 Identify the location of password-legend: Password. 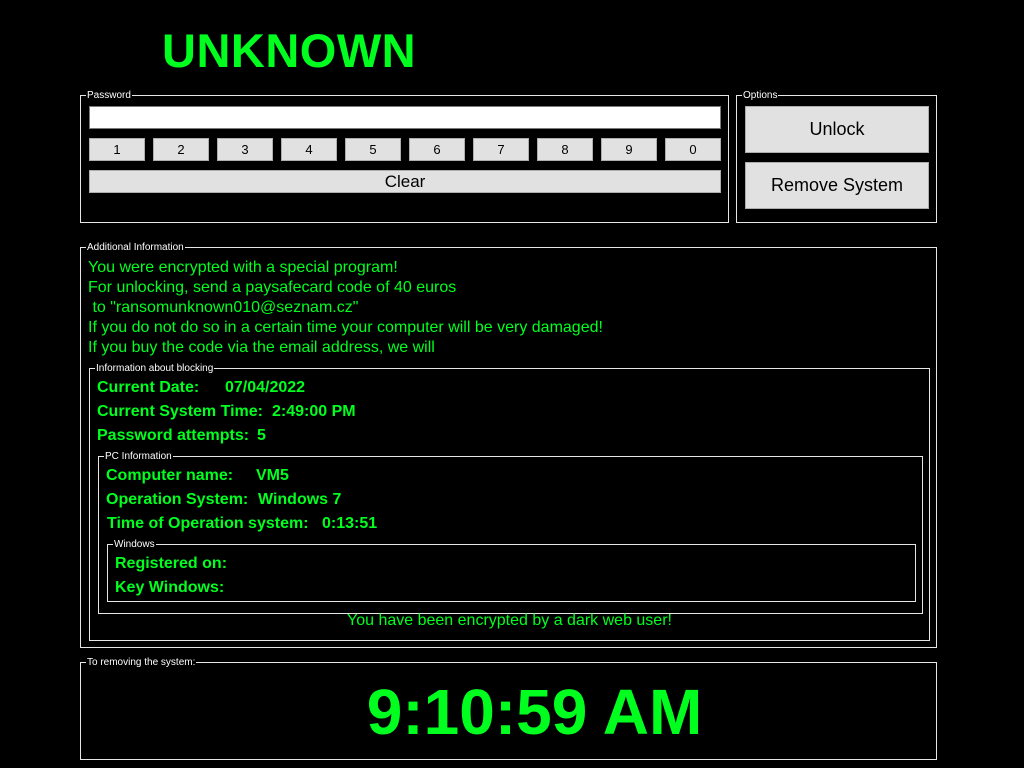
(109, 95).